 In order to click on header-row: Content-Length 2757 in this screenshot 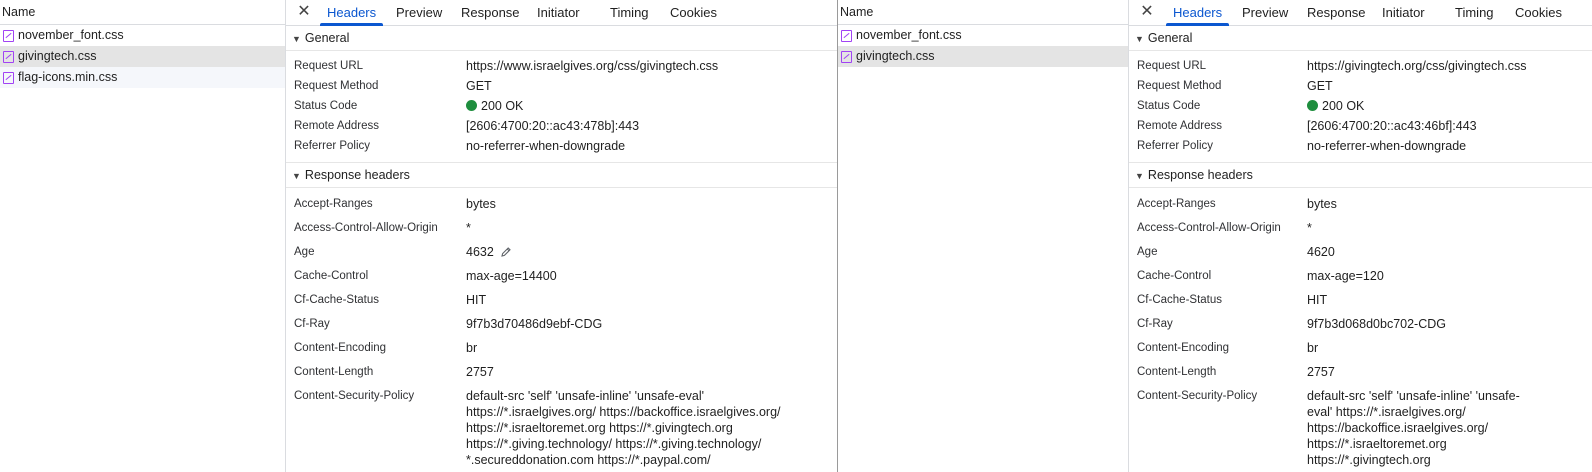, I will do `click(1360, 374)`.